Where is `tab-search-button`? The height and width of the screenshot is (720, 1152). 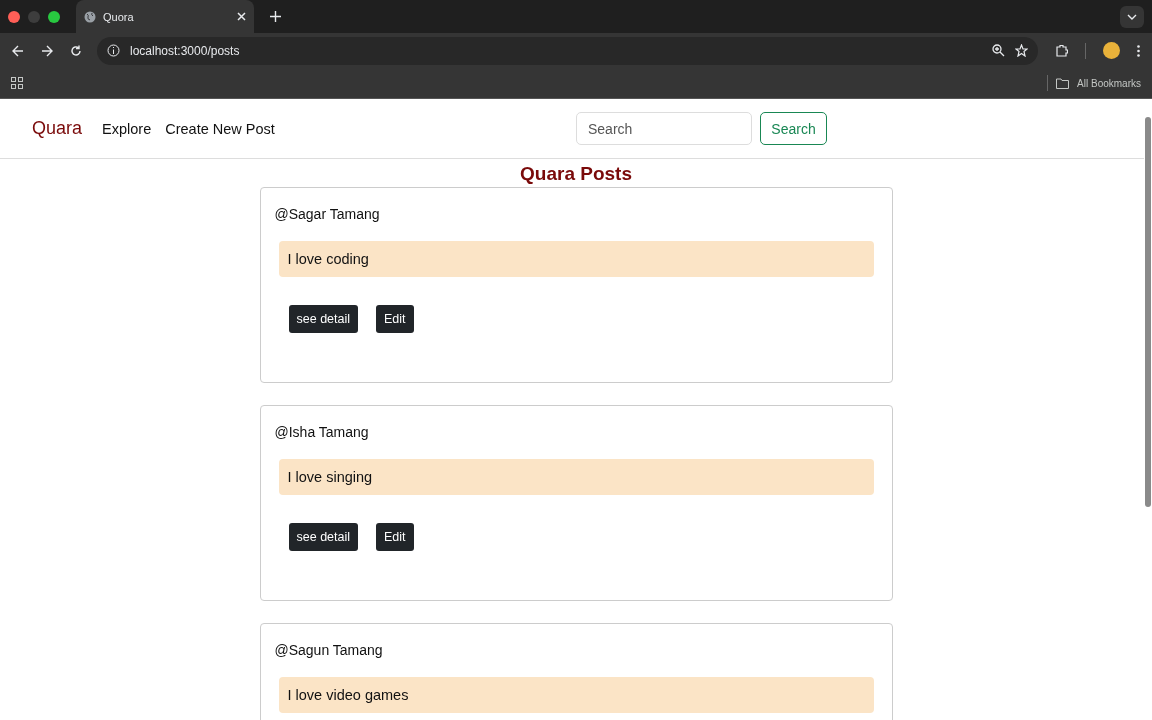
tab-search-button is located at coordinates (1132, 16).